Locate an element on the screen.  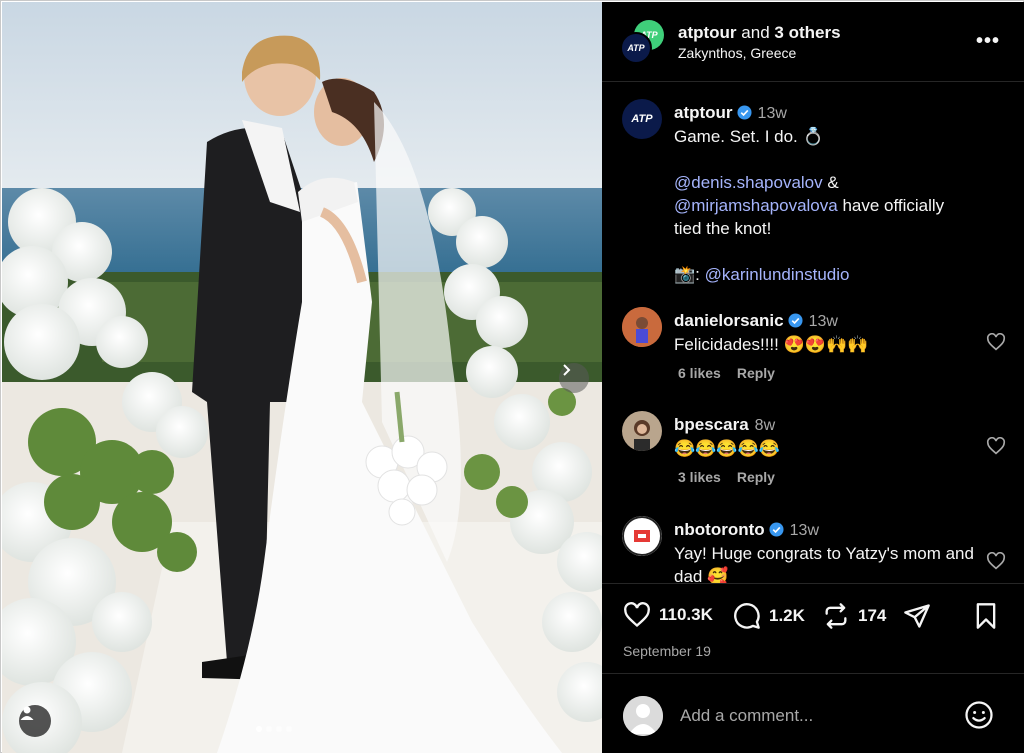
comment-input is located at coordinates (815, 716).